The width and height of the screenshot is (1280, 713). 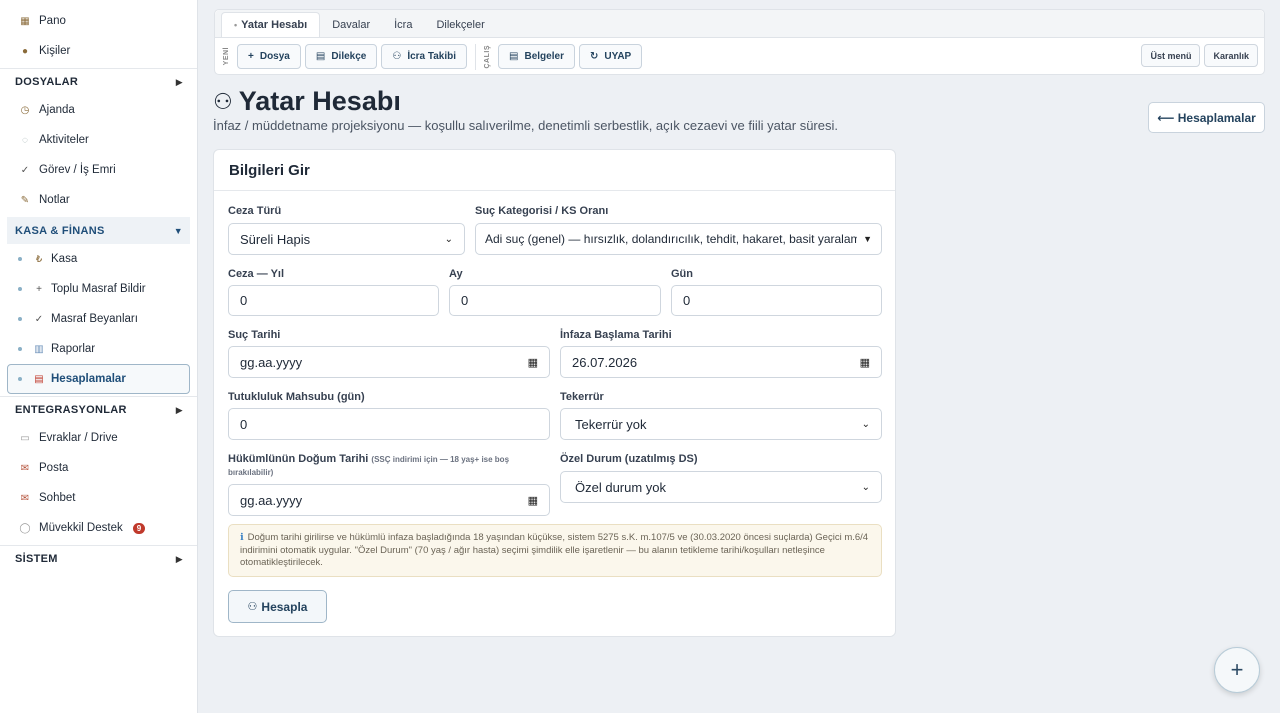 I want to click on ceza-turu-label: Ceza Türü, so click(x=255, y=211).